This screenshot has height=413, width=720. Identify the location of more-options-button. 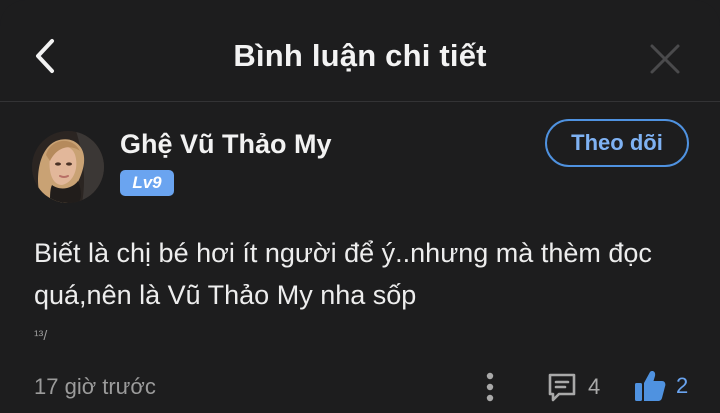
(490, 387).